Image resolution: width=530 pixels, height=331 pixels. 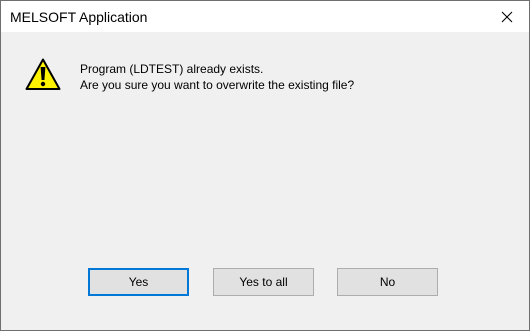 I want to click on yes-button: Yes, so click(x=138, y=282).